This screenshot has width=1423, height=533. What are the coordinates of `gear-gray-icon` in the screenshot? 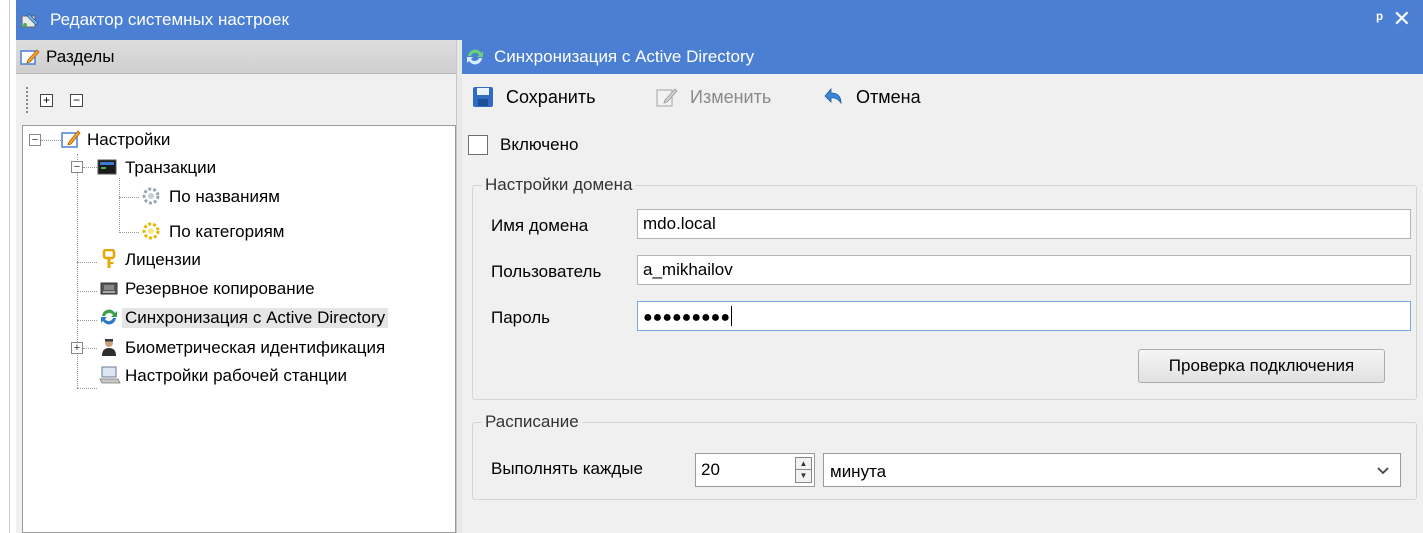 It's located at (151, 196).